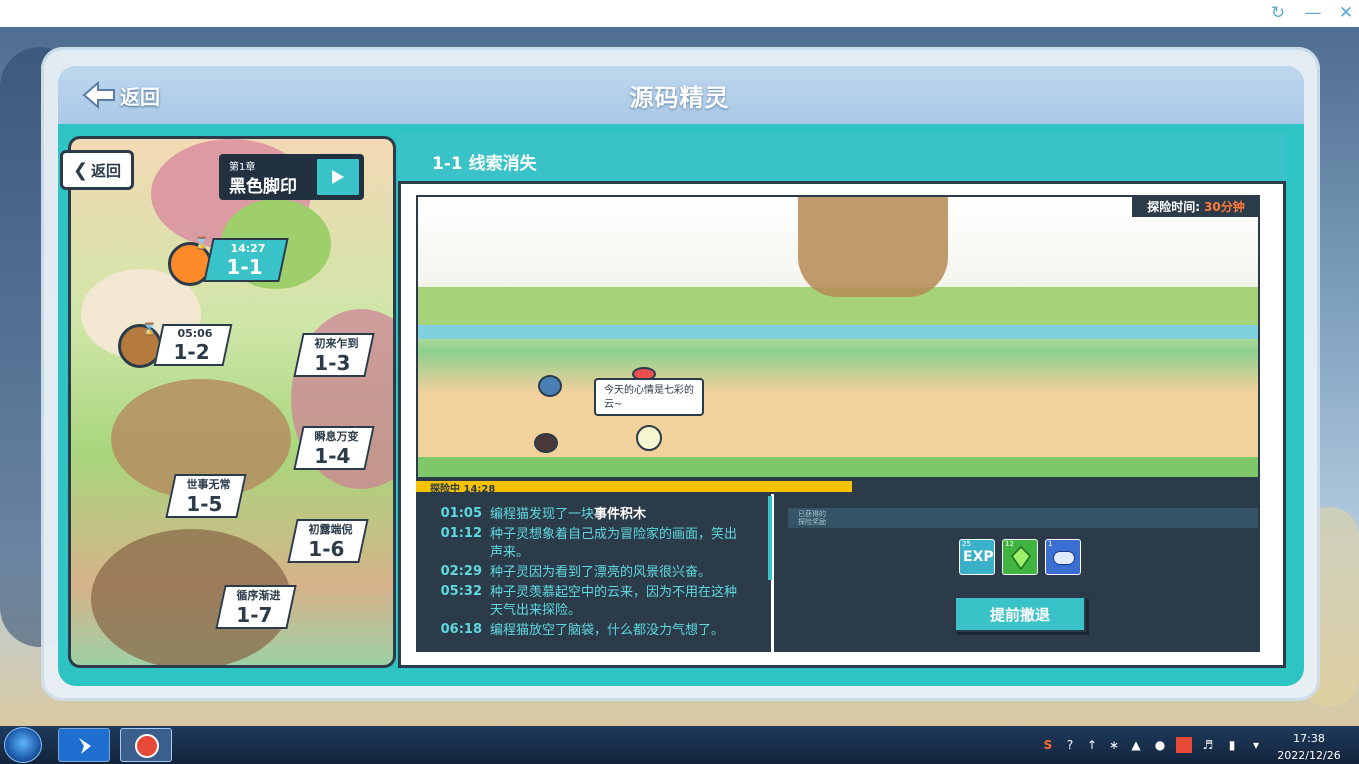 This screenshot has width=1359, height=764. What do you see at coordinates (1114, 745) in the screenshot?
I see `bluetooth-icon: ∗` at bounding box center [1114, 745].